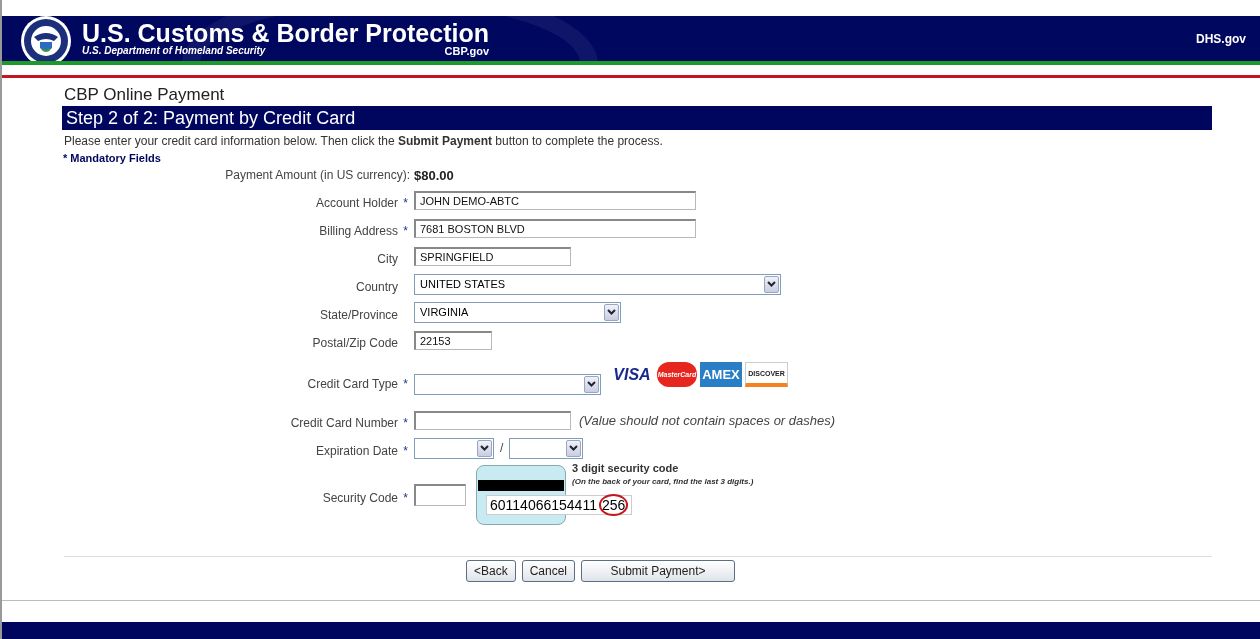 Image resolution: width=1260 pixels, height=639 pixels. What do you see at coordinates (721, 374) in the screenshot?
I see `card-brand-logo: AMEX` at bounding box center [721, 374].